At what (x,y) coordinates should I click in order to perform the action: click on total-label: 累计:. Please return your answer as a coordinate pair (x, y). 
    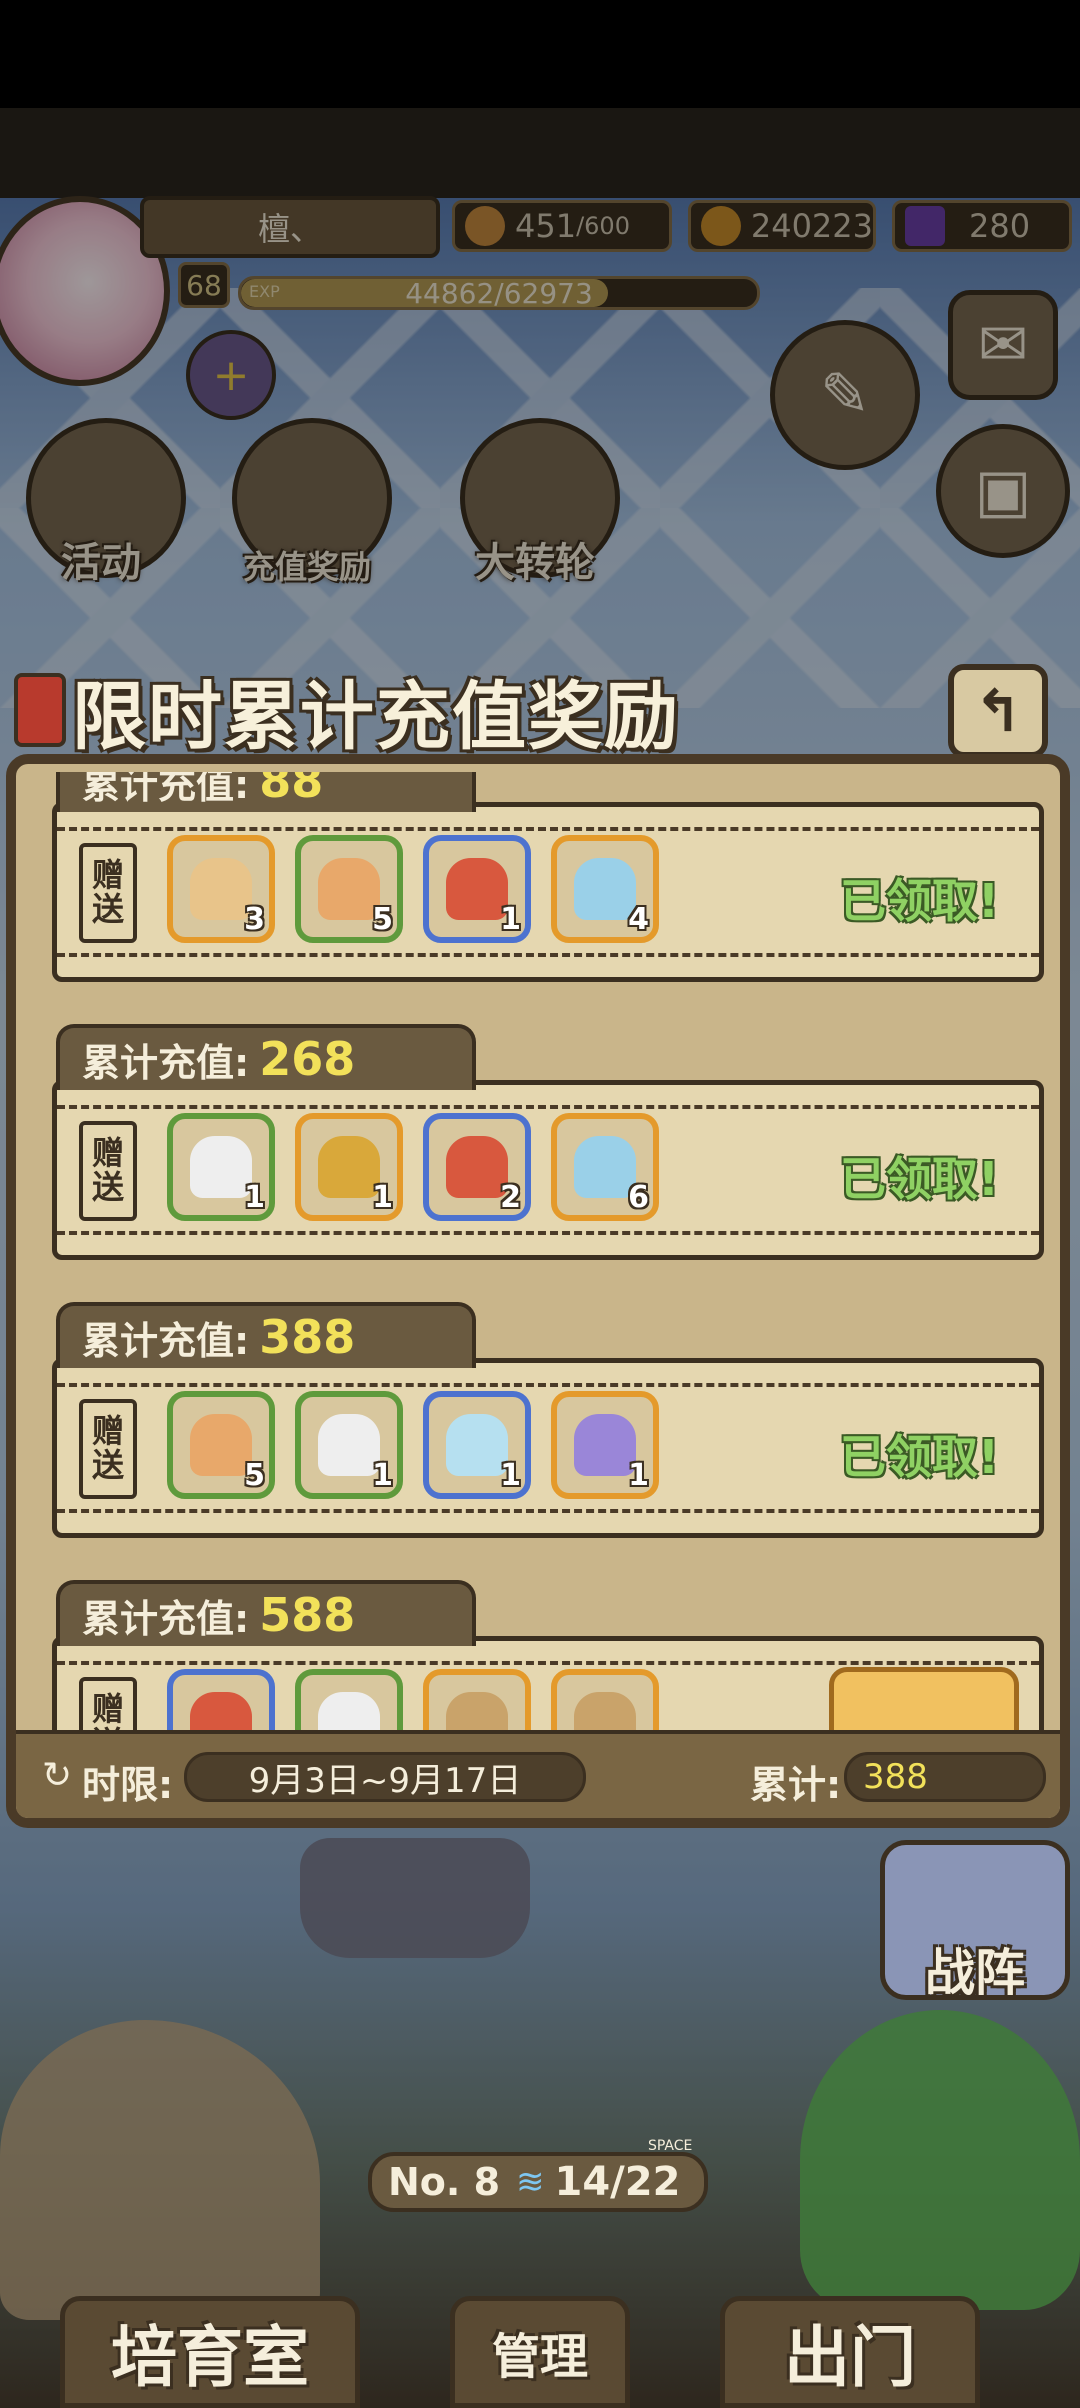
    Looking at the image, I should click on (796, 1785).